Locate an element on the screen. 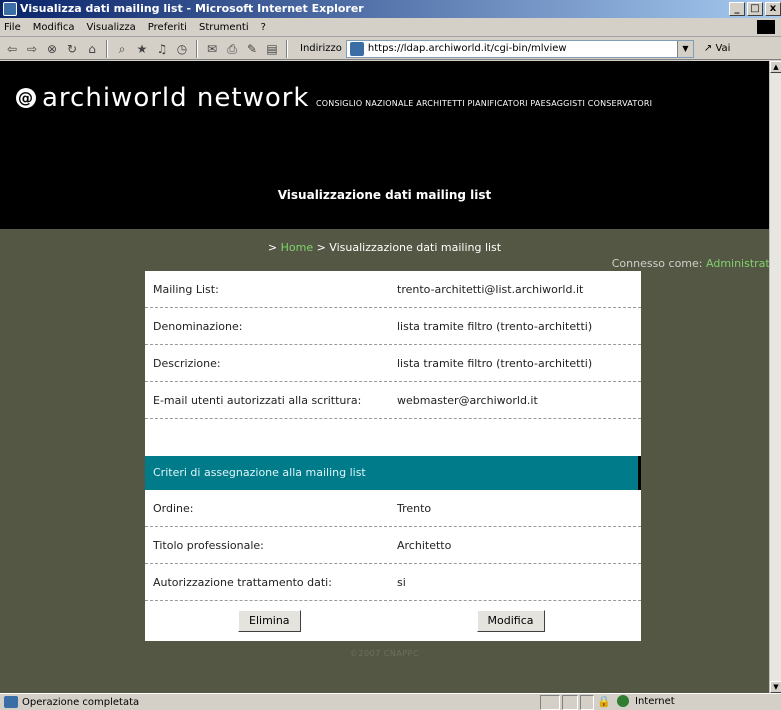  edit-button: Modifica is located at coordinates (510, 621).